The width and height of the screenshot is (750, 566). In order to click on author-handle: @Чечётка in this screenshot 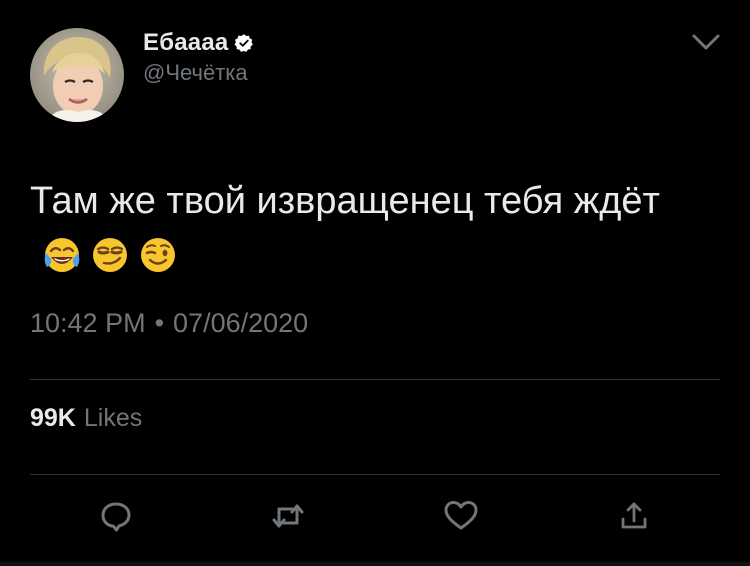, I will do `click(195, 73)`.